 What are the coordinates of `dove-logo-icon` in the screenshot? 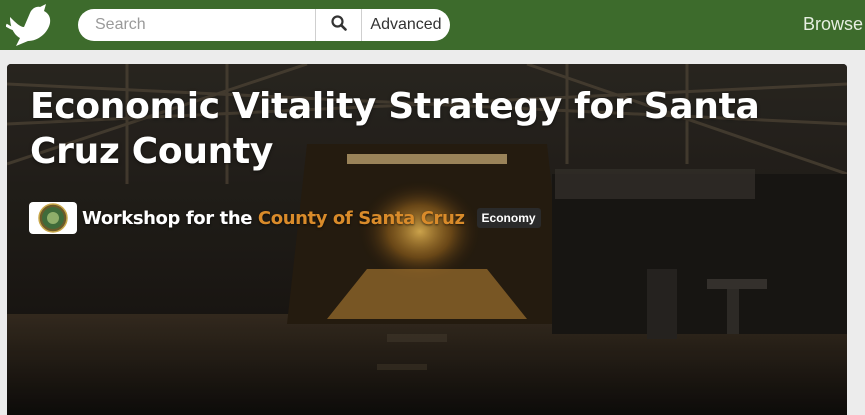 It's located at (30, 25).